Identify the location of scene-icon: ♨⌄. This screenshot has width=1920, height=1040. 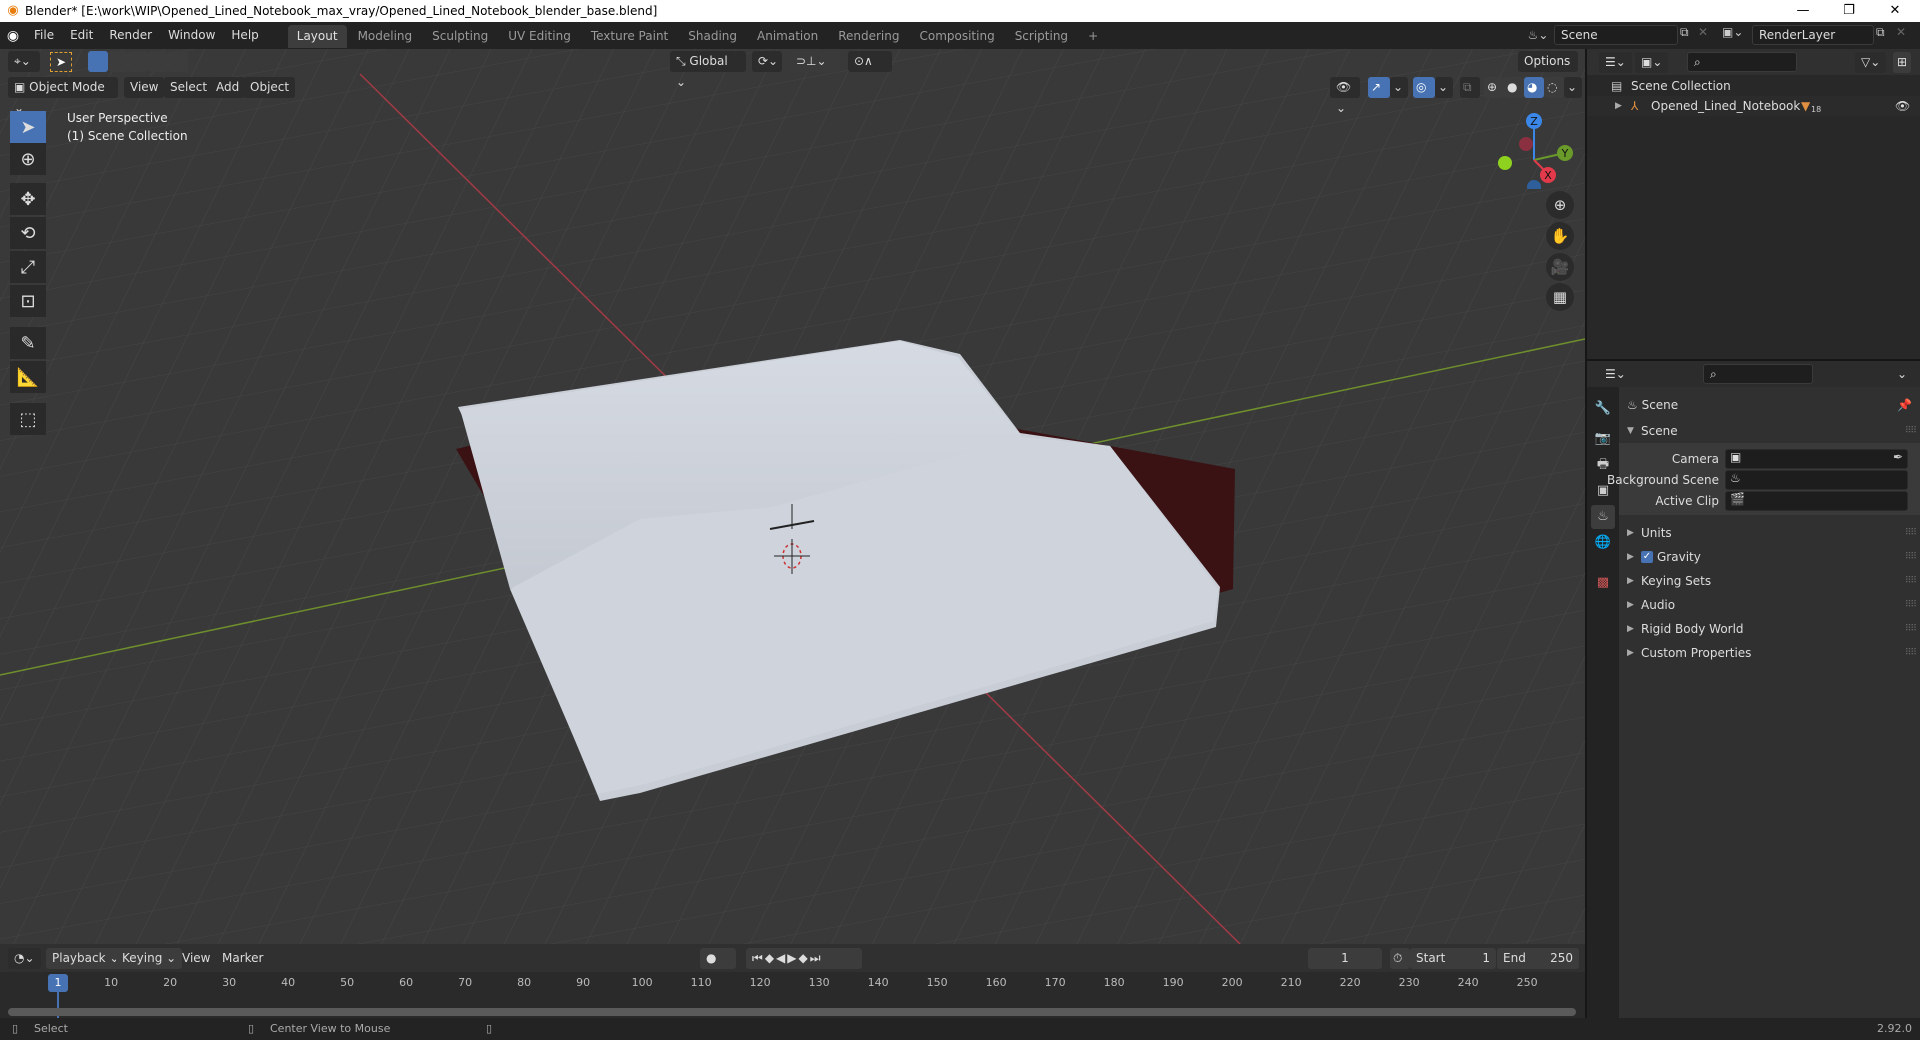
(1538, 35).